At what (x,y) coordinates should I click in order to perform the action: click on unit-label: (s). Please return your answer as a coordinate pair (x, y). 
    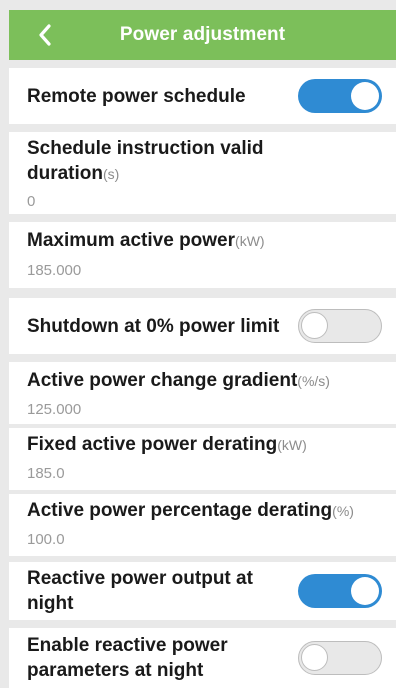
    Looking at the image, I should click on (111, 174).